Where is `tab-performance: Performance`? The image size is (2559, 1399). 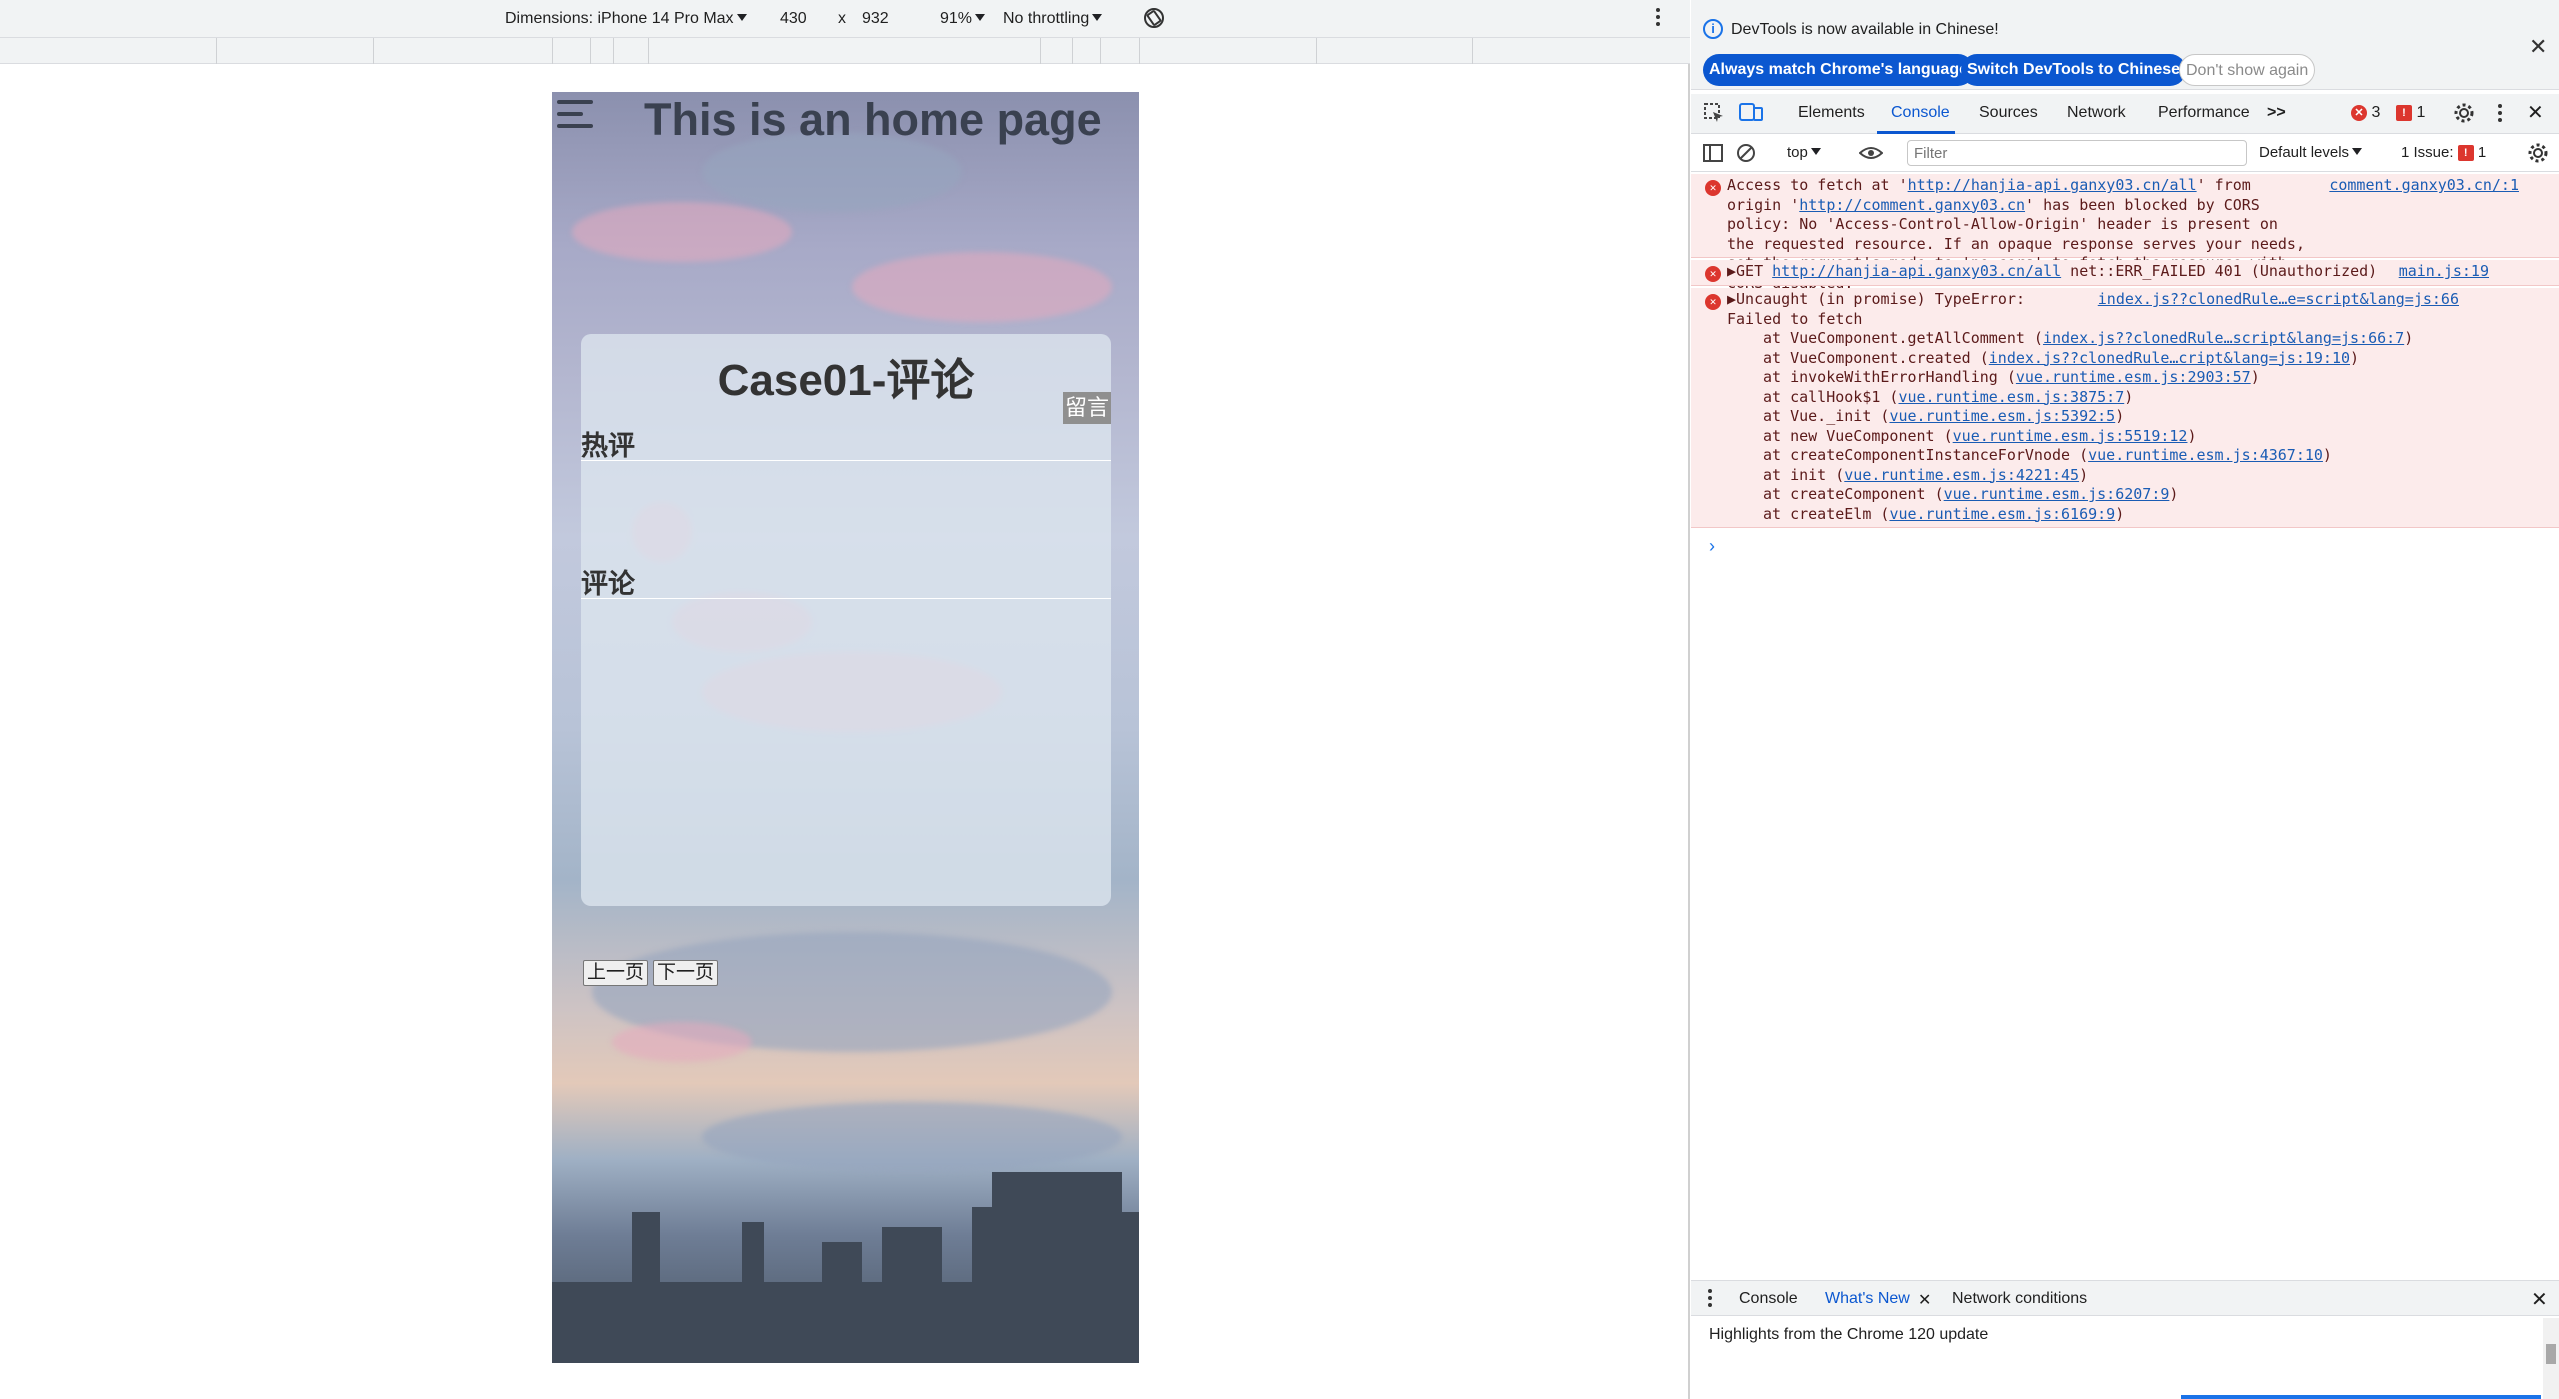 tab-performance: Performance is located at coordinates (2204, 113).